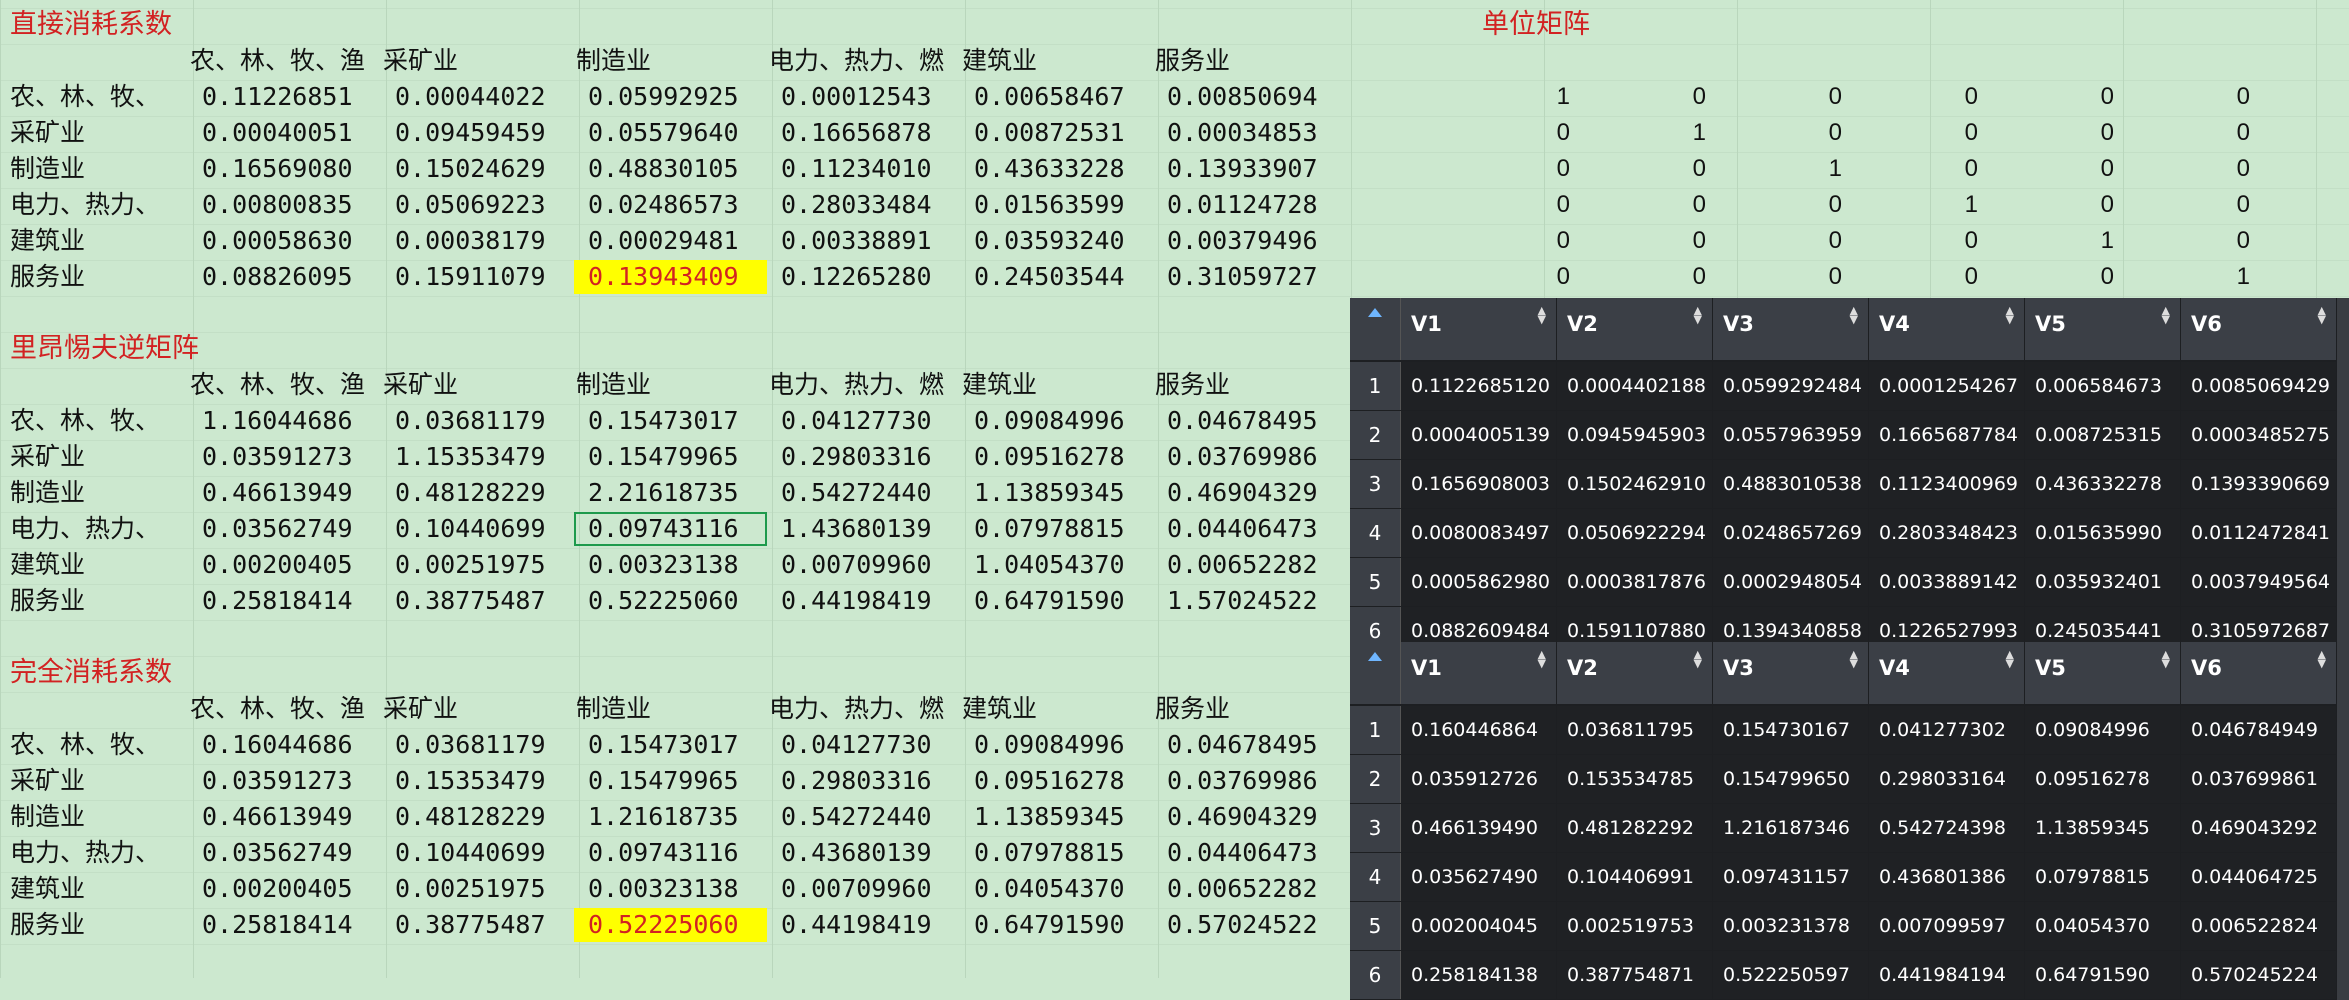  Describe the element at coordinates (863, 169) in the screenshot. I see `direct-cell: 0.11234010` at that location.